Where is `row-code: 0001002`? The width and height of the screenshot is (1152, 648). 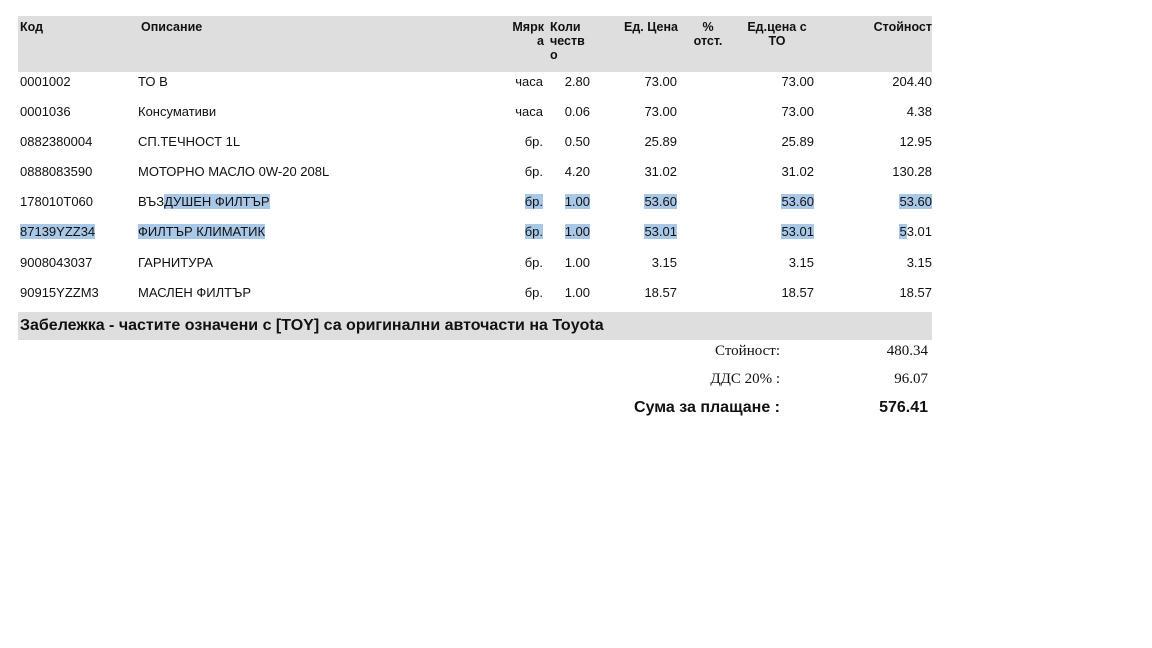 row-code: 0001002 is located at coordinates (45, 81).